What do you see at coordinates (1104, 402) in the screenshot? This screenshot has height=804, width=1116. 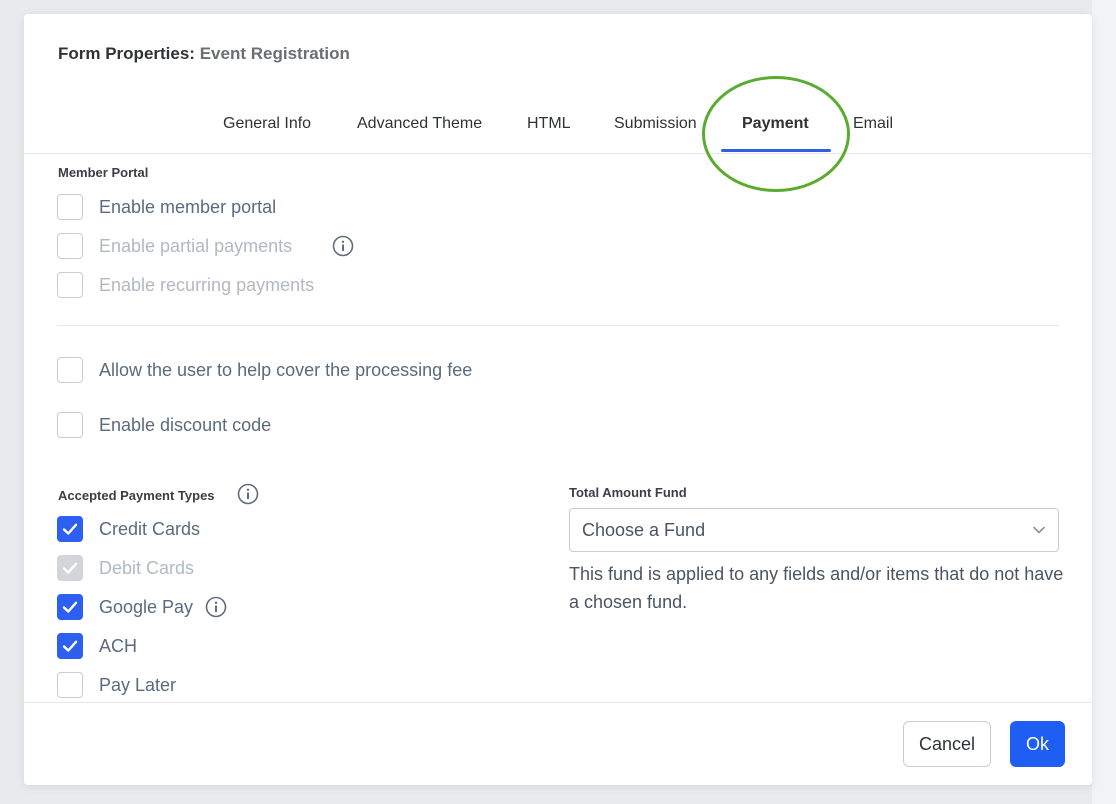 I see `background-page-edge` at bounding box center [1104, 402].